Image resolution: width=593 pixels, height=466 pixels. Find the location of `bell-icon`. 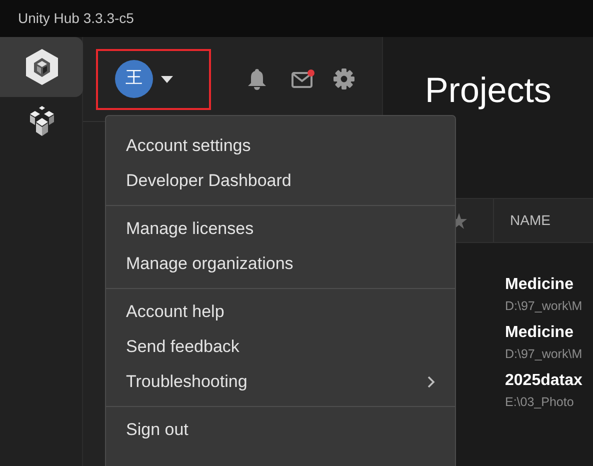

bell-icon is located at coordinates (257, 79).